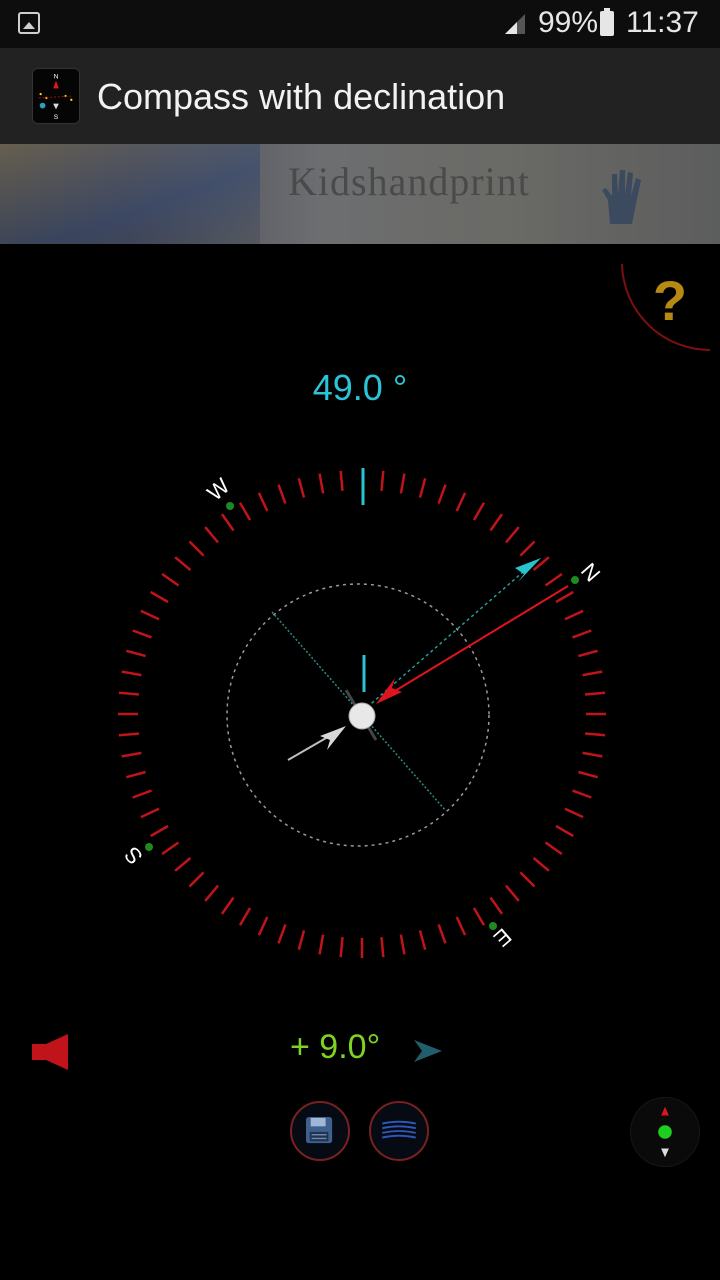 This screenshot has width=720, height=1280. I want to click on heading-readout: 49.0 °, so click(360, 387).